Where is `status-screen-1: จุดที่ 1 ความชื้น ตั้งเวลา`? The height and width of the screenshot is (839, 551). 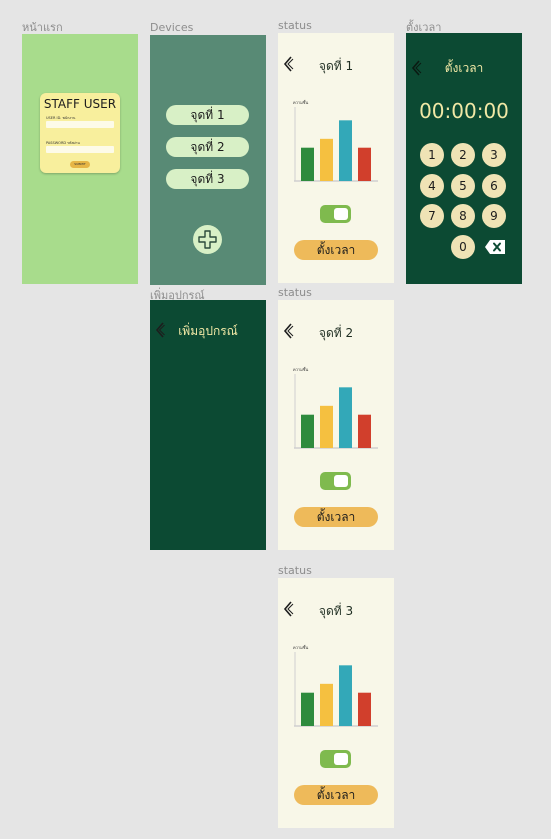 status-screen-1: จุดที่ 1 ความชื้น ตั้งเวลา is located at coordinates (336, 158).